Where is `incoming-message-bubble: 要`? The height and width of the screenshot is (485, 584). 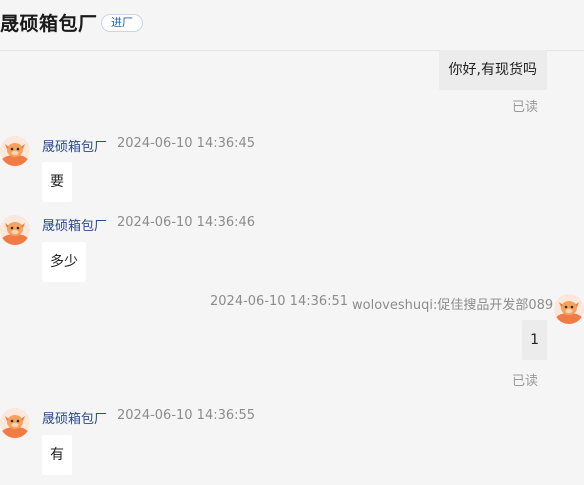
incoming-message-bubble: 要 is located at coordinates (57, 182).